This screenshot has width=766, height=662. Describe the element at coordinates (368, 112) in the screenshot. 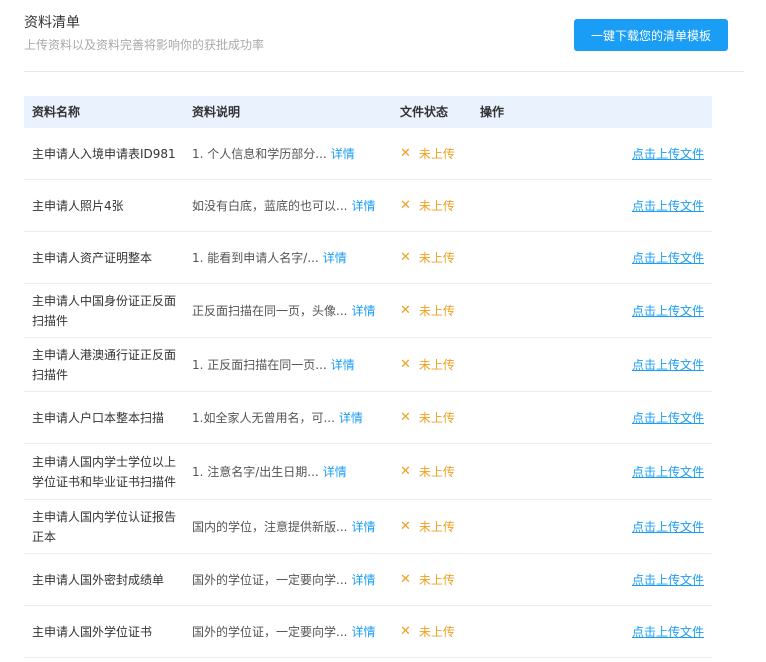

I see `table-header: 资料名称 资料说明 文件状态 操作` at that location.